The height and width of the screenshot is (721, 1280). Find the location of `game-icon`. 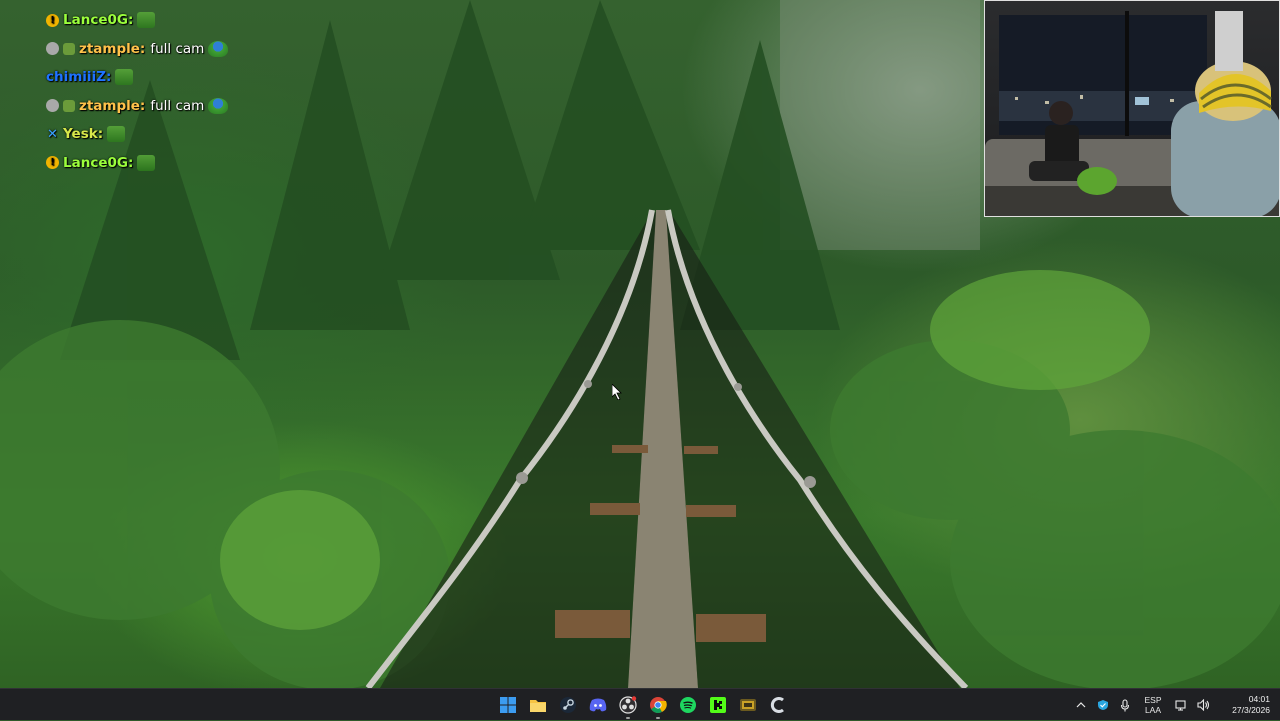

game-icon is located at coordinates (748, 705).